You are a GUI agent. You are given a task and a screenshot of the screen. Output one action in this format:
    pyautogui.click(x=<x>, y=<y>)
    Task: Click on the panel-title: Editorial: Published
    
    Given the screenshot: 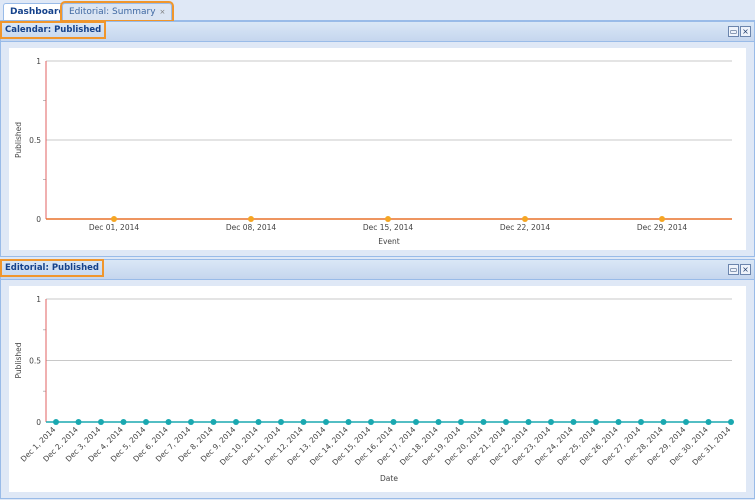 What is the action you would take?
    pyautogui.click(x=52, y=268)
    